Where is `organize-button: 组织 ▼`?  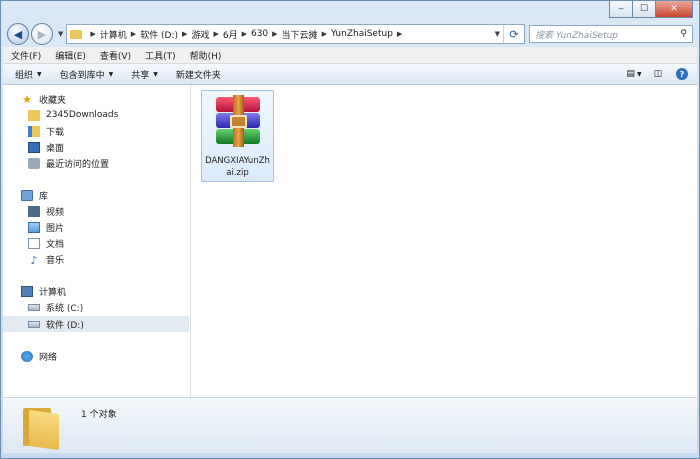 organize-button: 组织 ▼ is located at coordinates (28, 74).